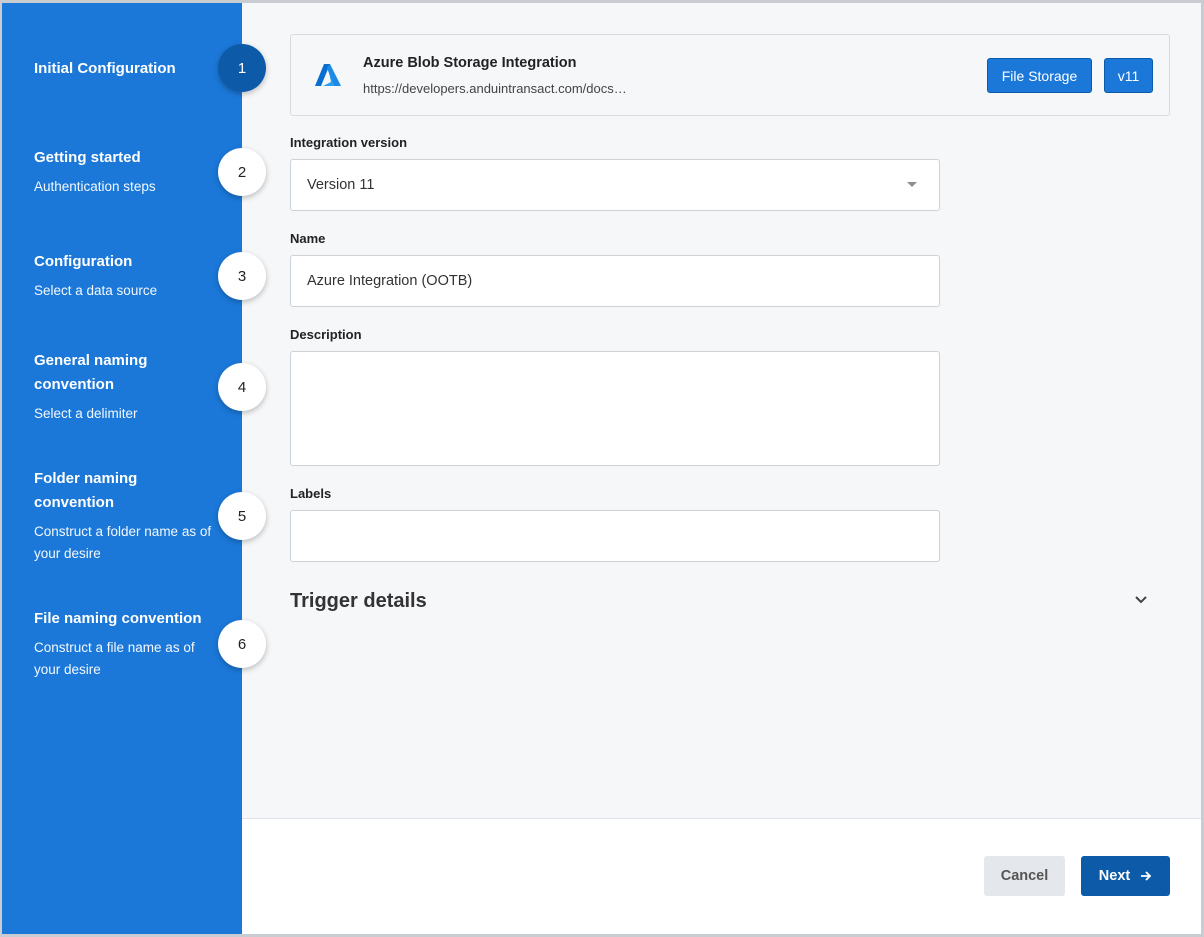  I want to click on integration-version-label: Integration version, so click(349, 142).